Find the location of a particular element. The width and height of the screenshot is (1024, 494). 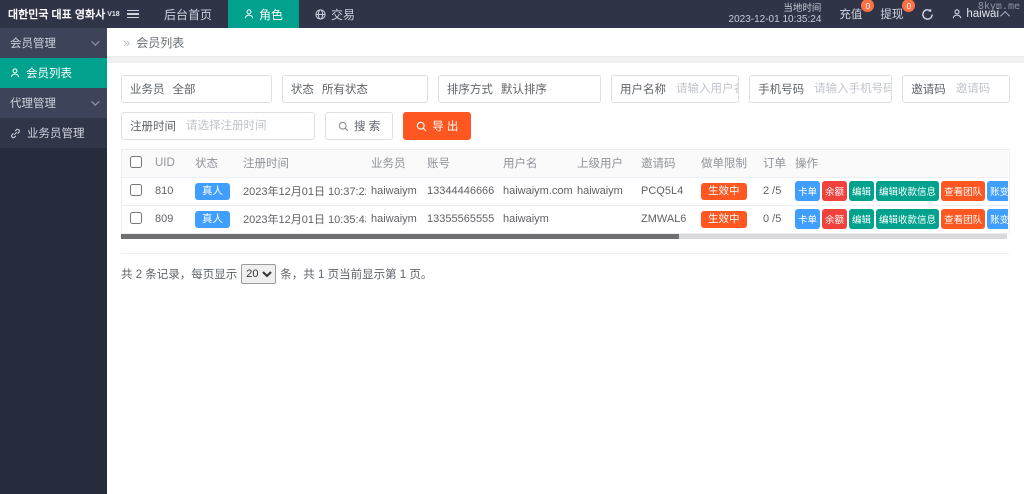

app-logo: 대한민국 대표 영화사 V18 is located at coordinates (60, 14).